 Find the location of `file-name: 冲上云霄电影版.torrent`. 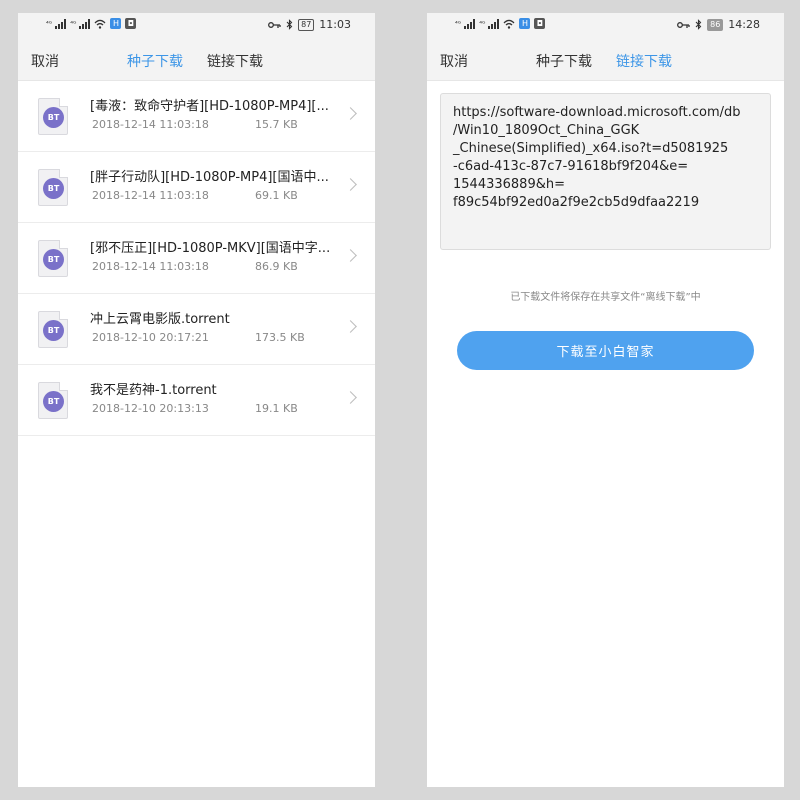

file-name: 冲上云霄电影版.torrent is located at coordinates (160, 319).